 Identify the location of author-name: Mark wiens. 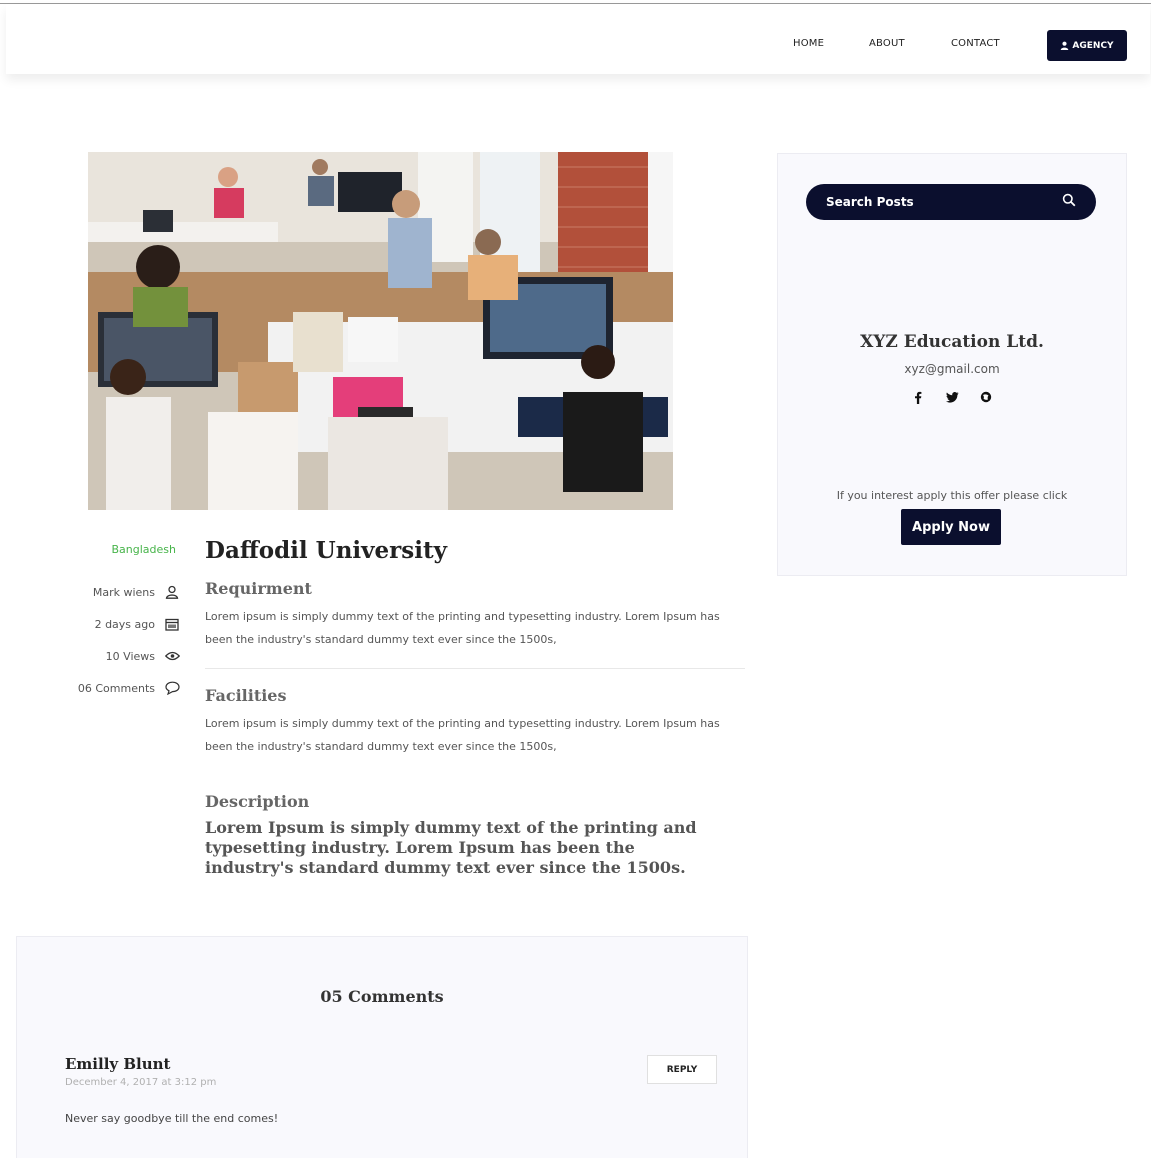
(123, 592).